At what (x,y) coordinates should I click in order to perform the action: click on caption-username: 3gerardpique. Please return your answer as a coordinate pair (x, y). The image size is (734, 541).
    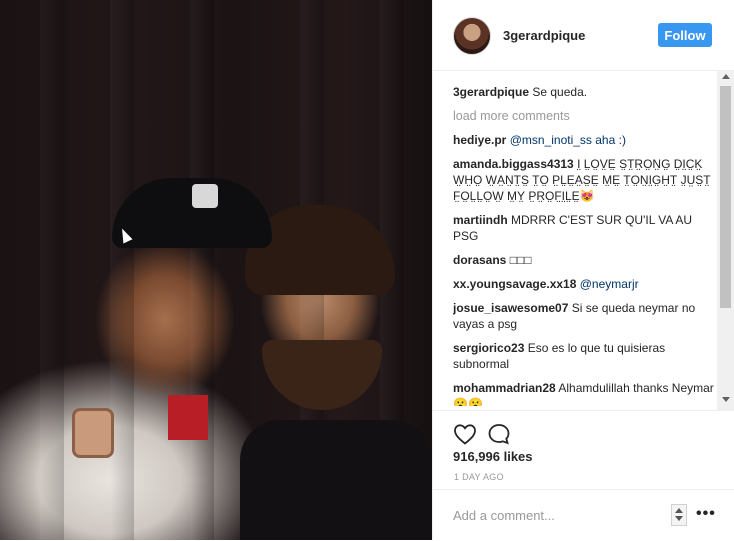
    Looking at the image, I should click on (491, 92).